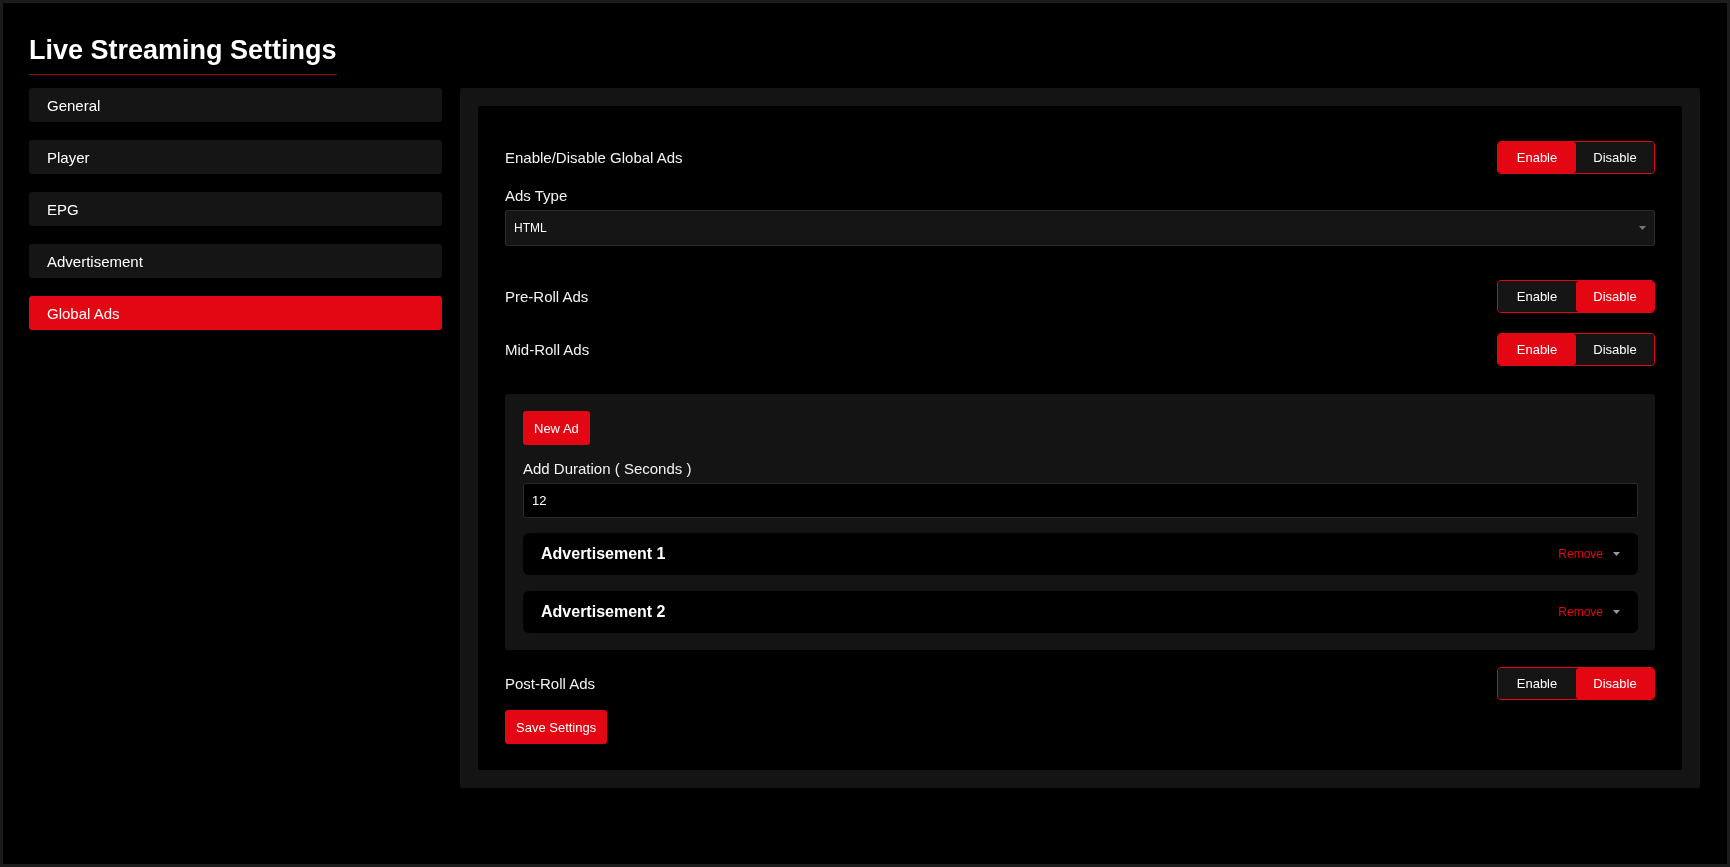 The height and width of the screenshot is (867, 1730). Describe the element at coordinates (556, 428) in the screenshot. I see `new-ad-button: New Ad` at that location.